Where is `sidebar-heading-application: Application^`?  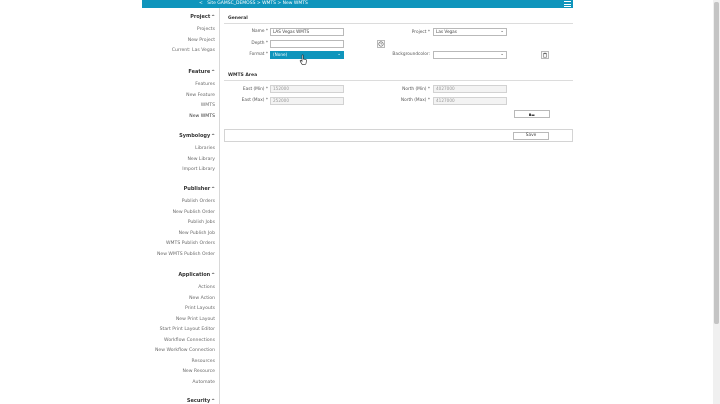
sidebar-heading-application: Application^ is located at coordinates (185, 275).